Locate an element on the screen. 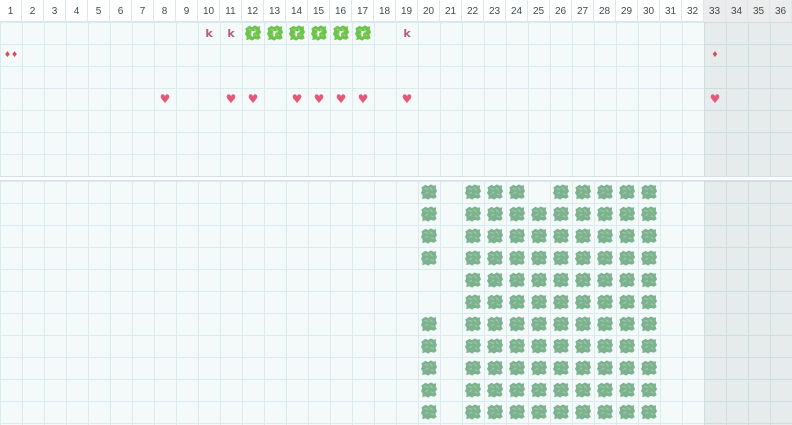  day-label-22: 22 is located at coordinates (473, 11).